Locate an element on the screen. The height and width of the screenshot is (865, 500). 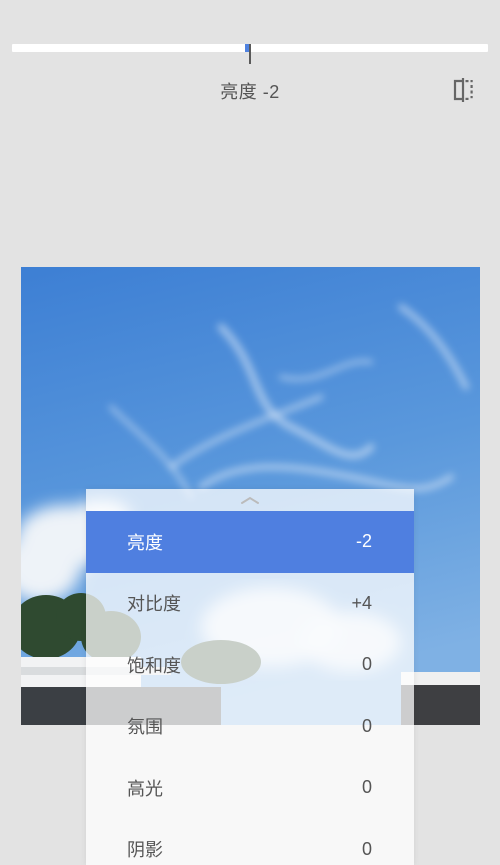
menu-item-label: 饱和度 is located at coordinates (154, 665).